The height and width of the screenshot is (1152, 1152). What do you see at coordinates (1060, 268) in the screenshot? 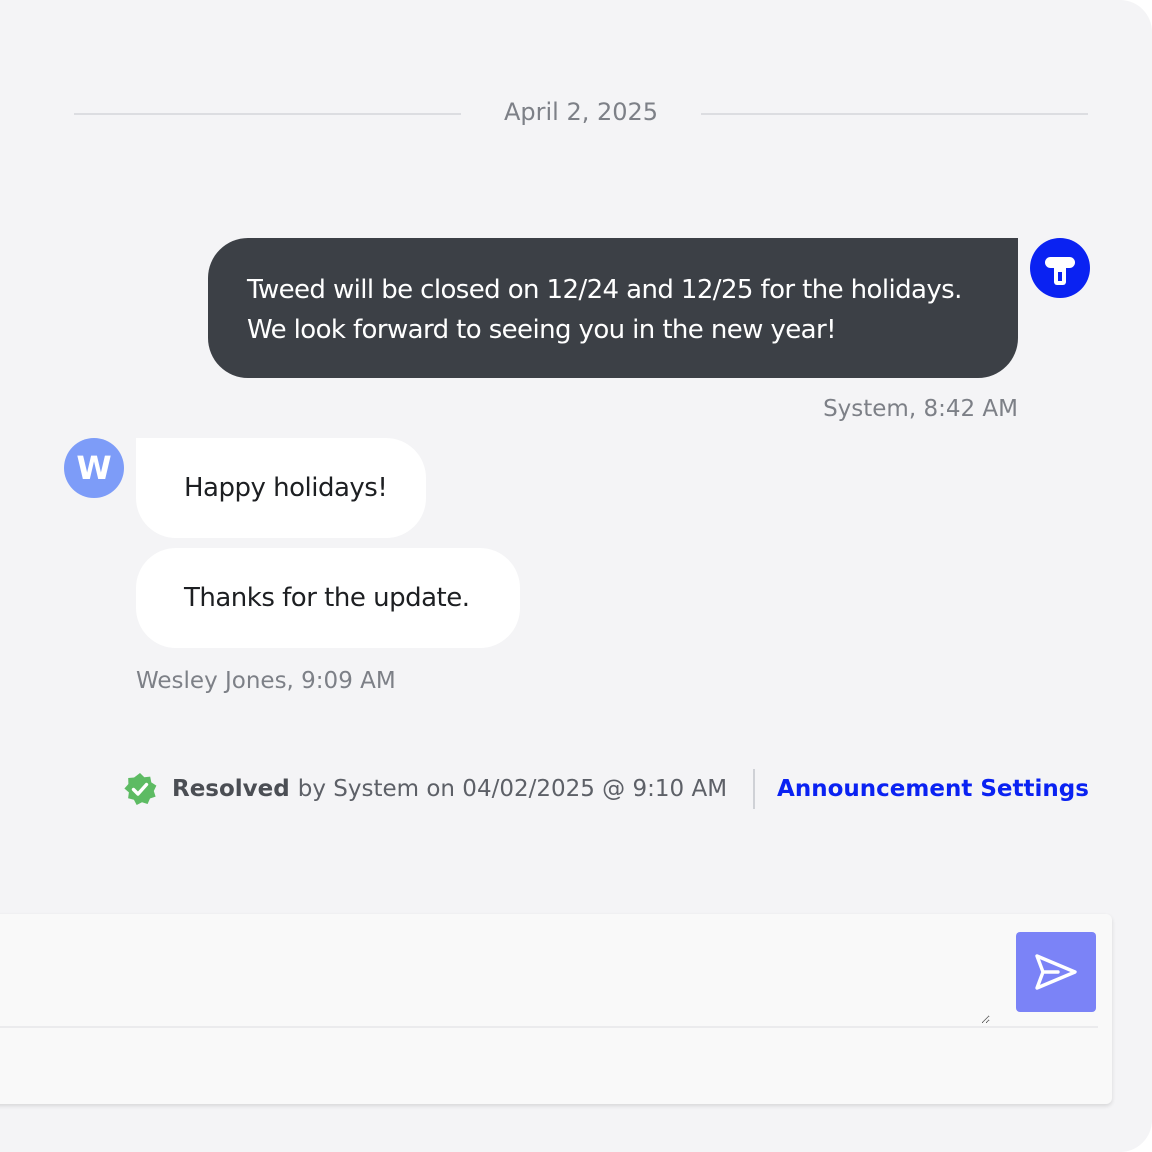
I see `tweed-logo-icon` at bounding box center [1060, 268].